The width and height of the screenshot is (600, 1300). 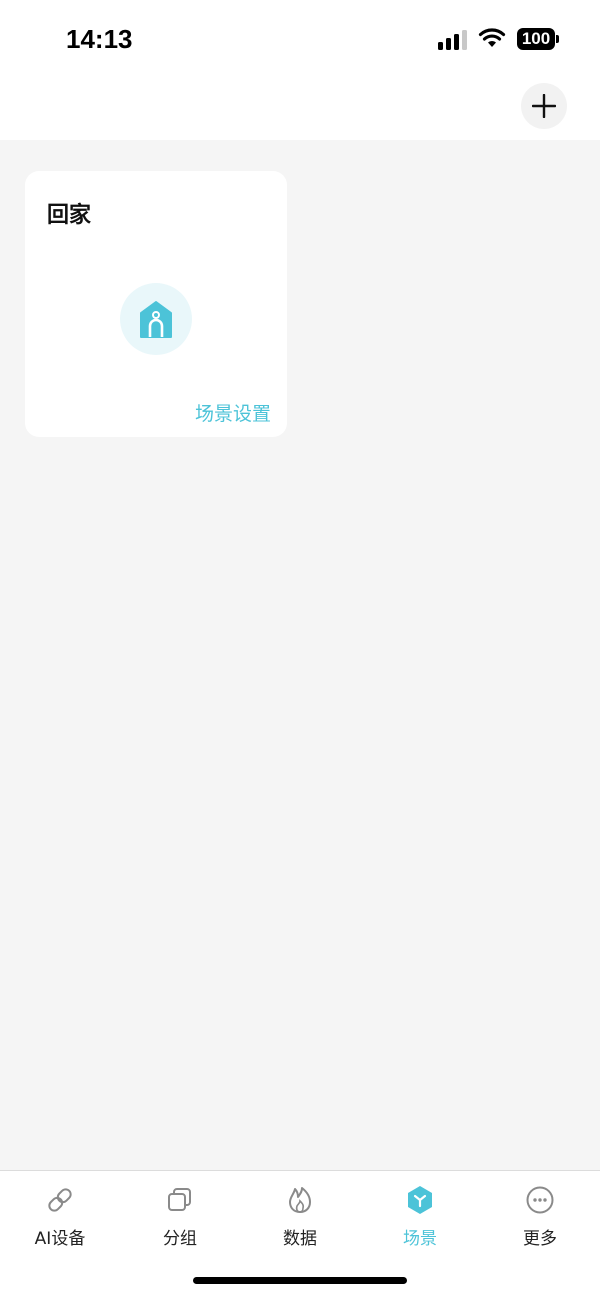 What do you see at coordinates (300, 110) in the screenshot?
I see `top-header` at bounding box center [300, 110].